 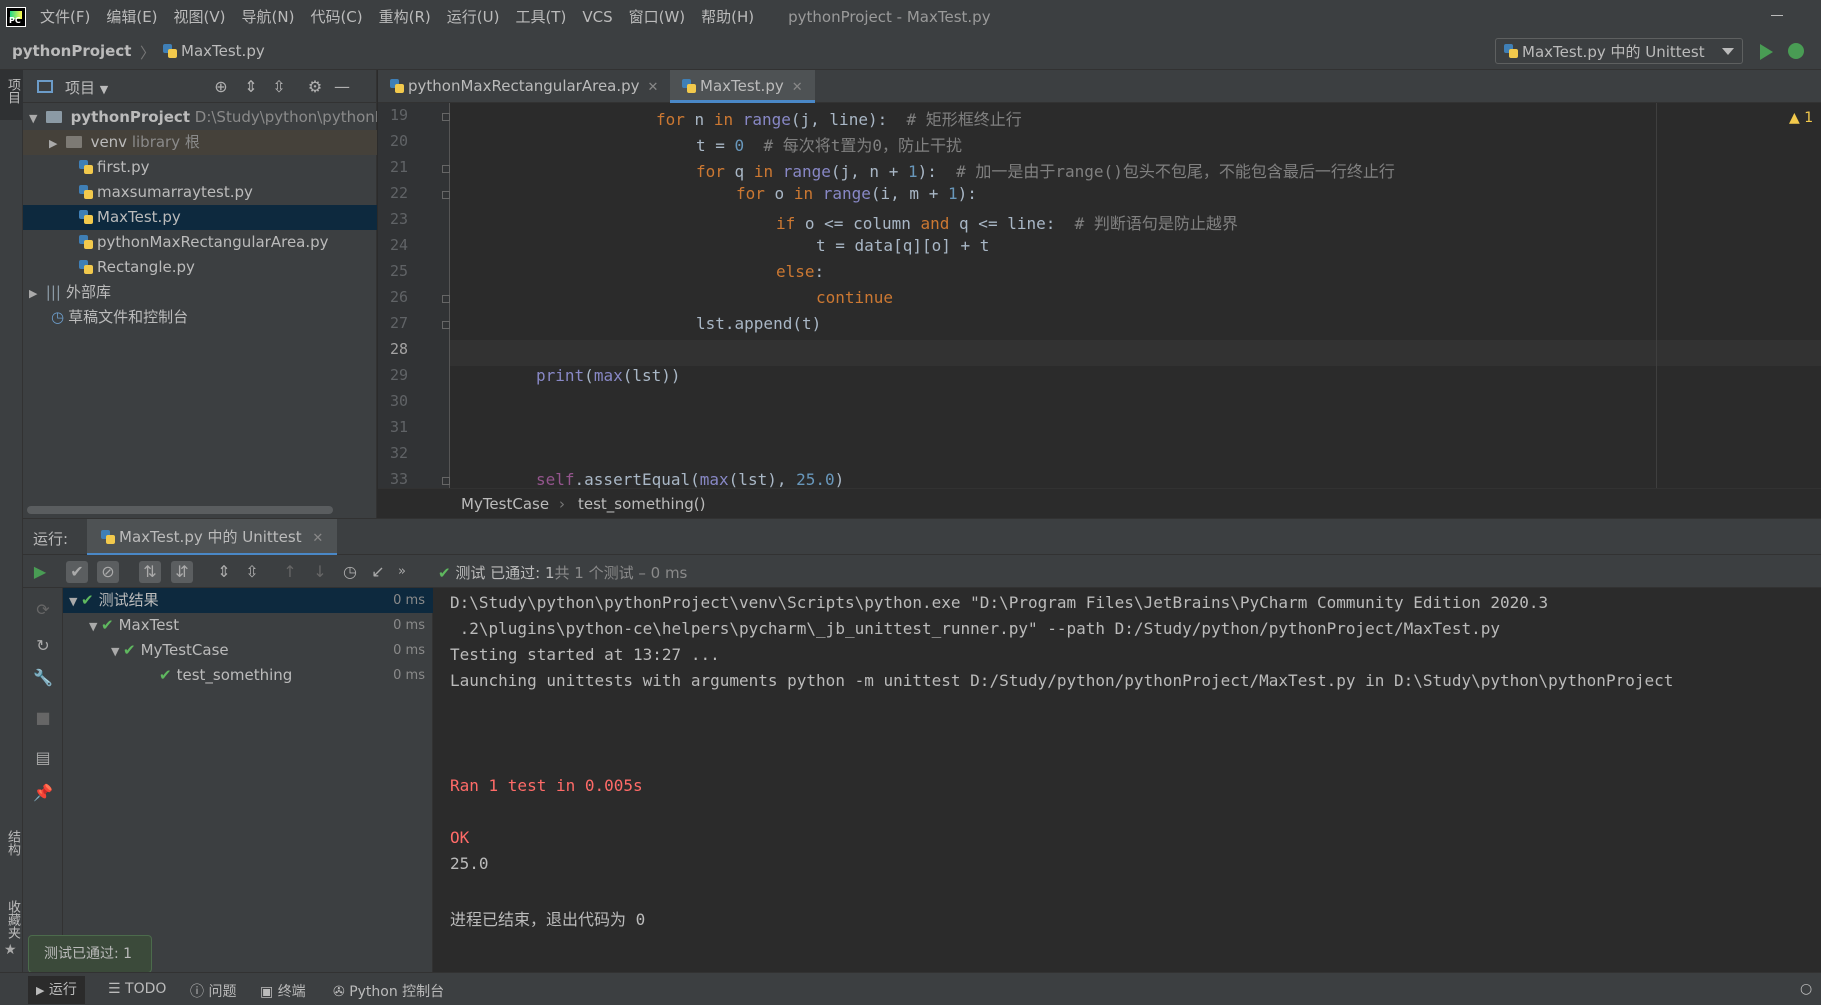 What do you see at coordinates (77, 572) in the screenshot?
I see `show-passed-icon: ✔` at bounding box center [77, 572].